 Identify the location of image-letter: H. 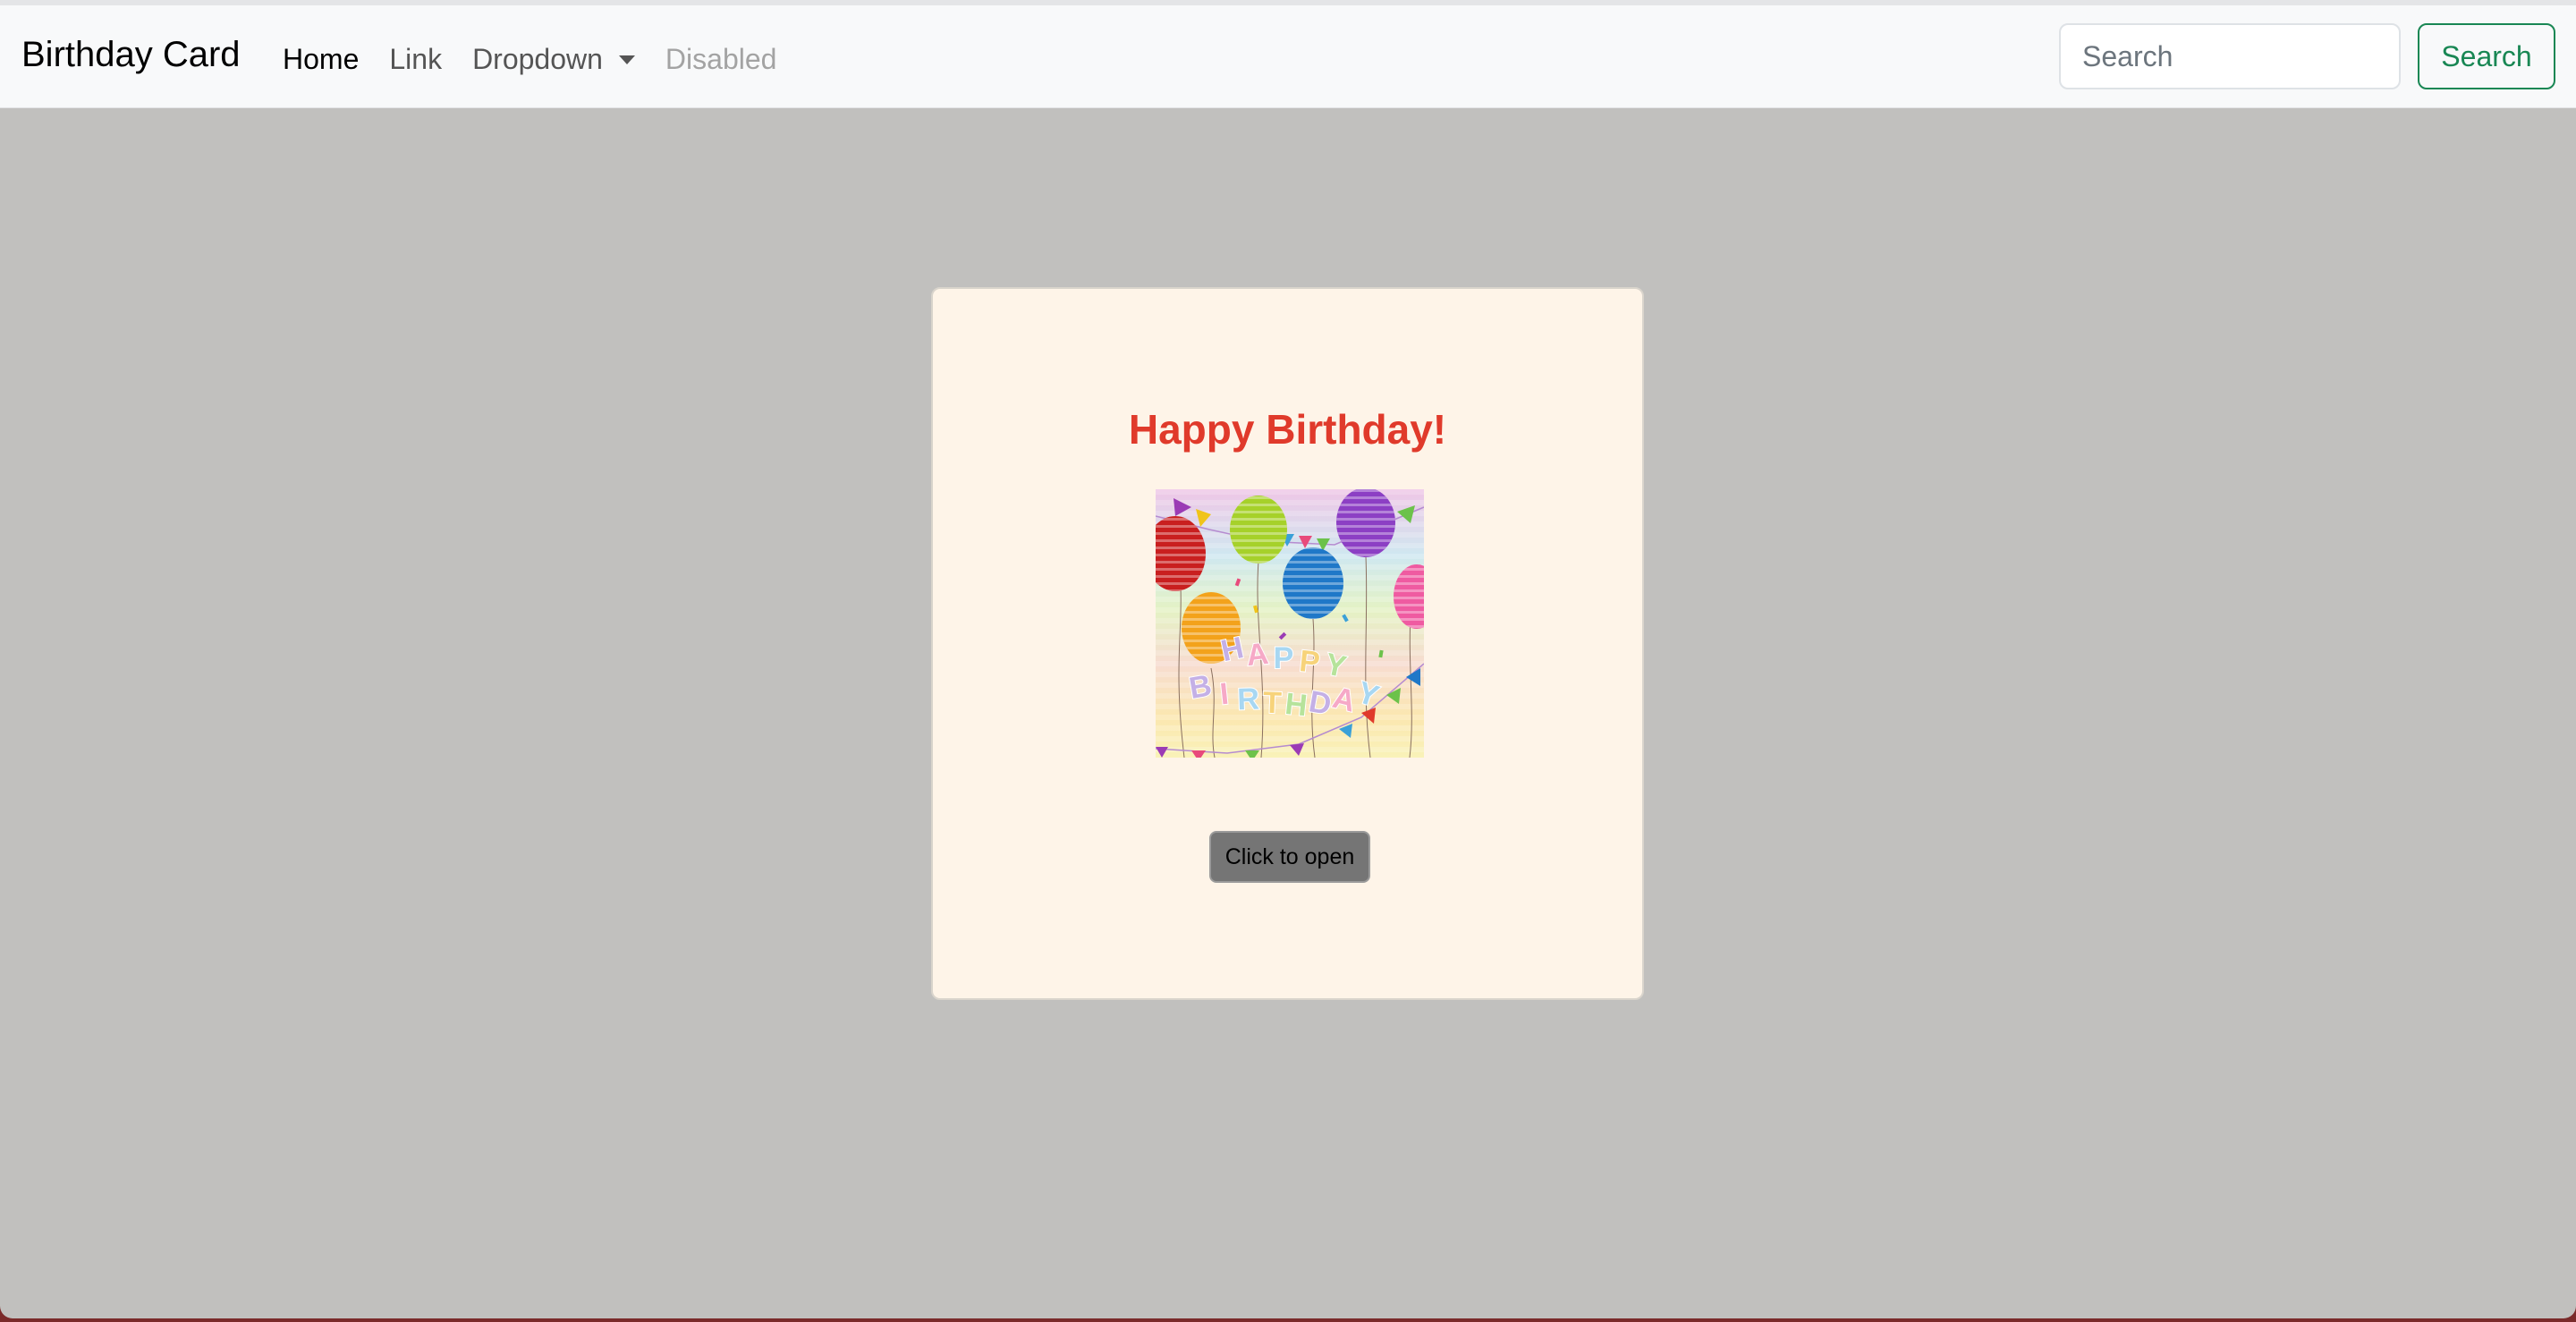
(1296, 705).